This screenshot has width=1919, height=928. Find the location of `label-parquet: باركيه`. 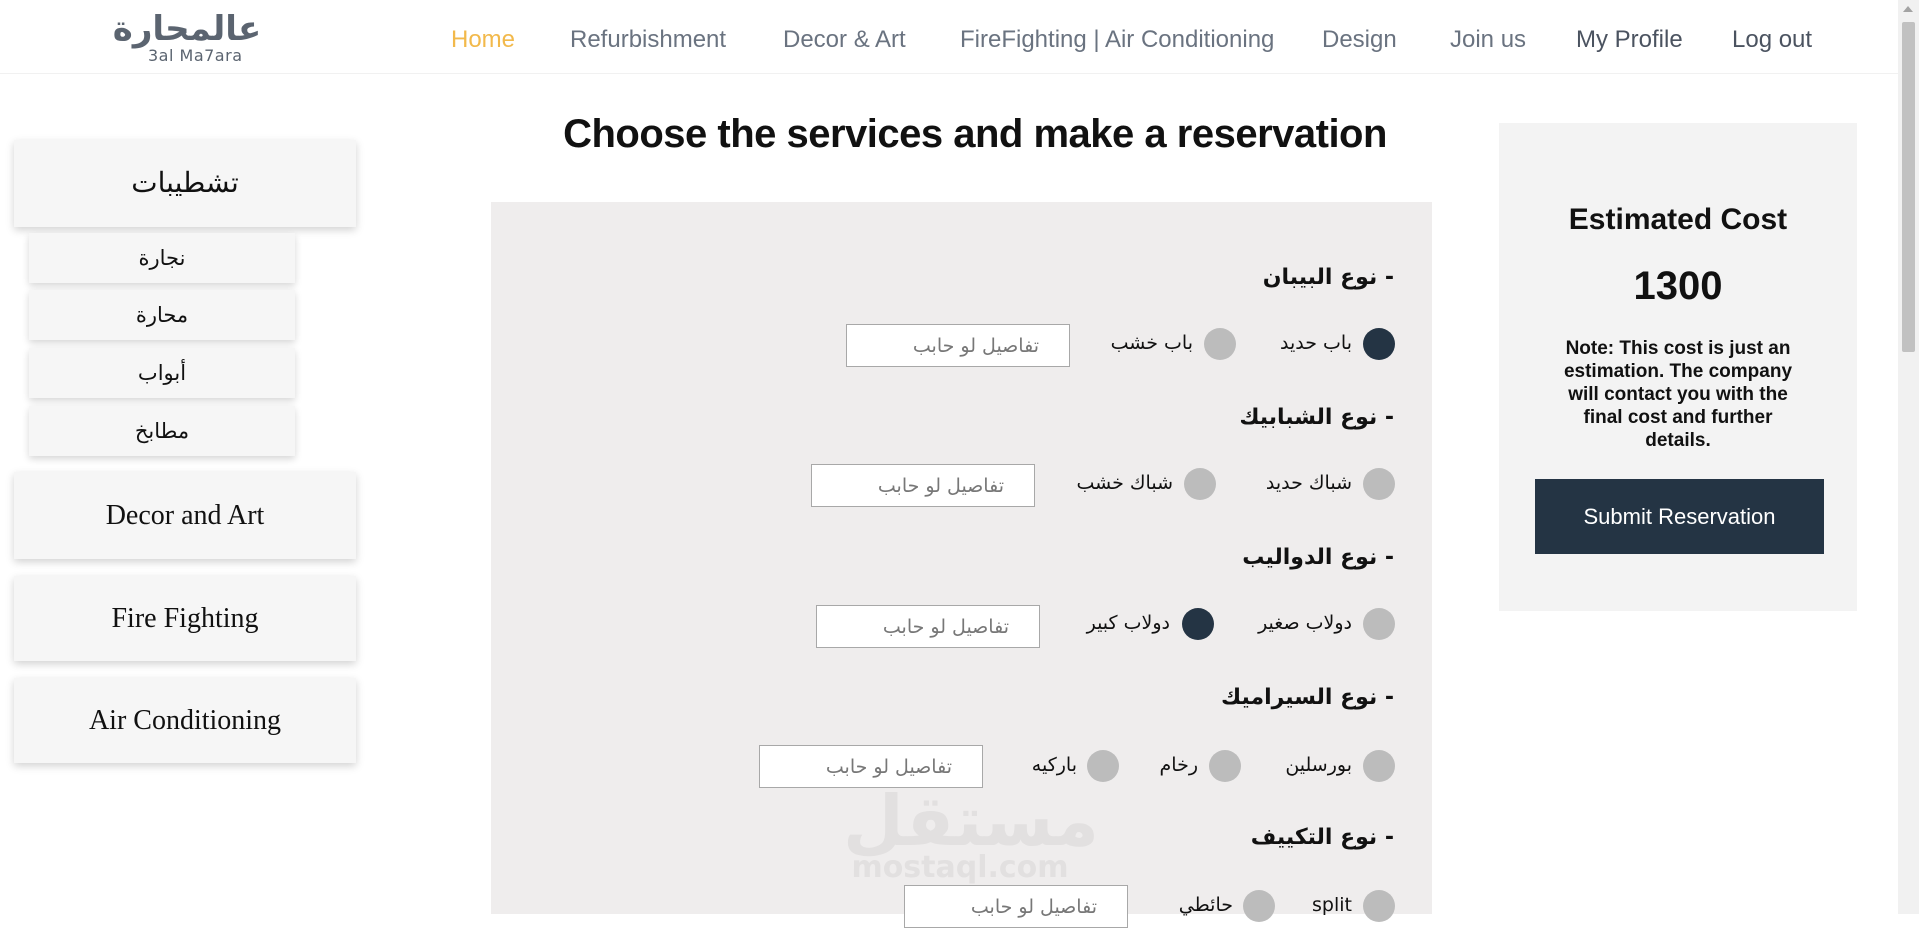

label-parquet: باركيه is located at coordinates (1054, 765).